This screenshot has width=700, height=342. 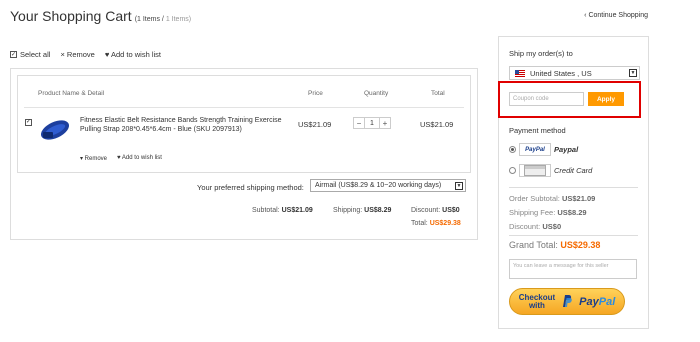 I want to click on paypal-radio, so click(x=512, y=149).